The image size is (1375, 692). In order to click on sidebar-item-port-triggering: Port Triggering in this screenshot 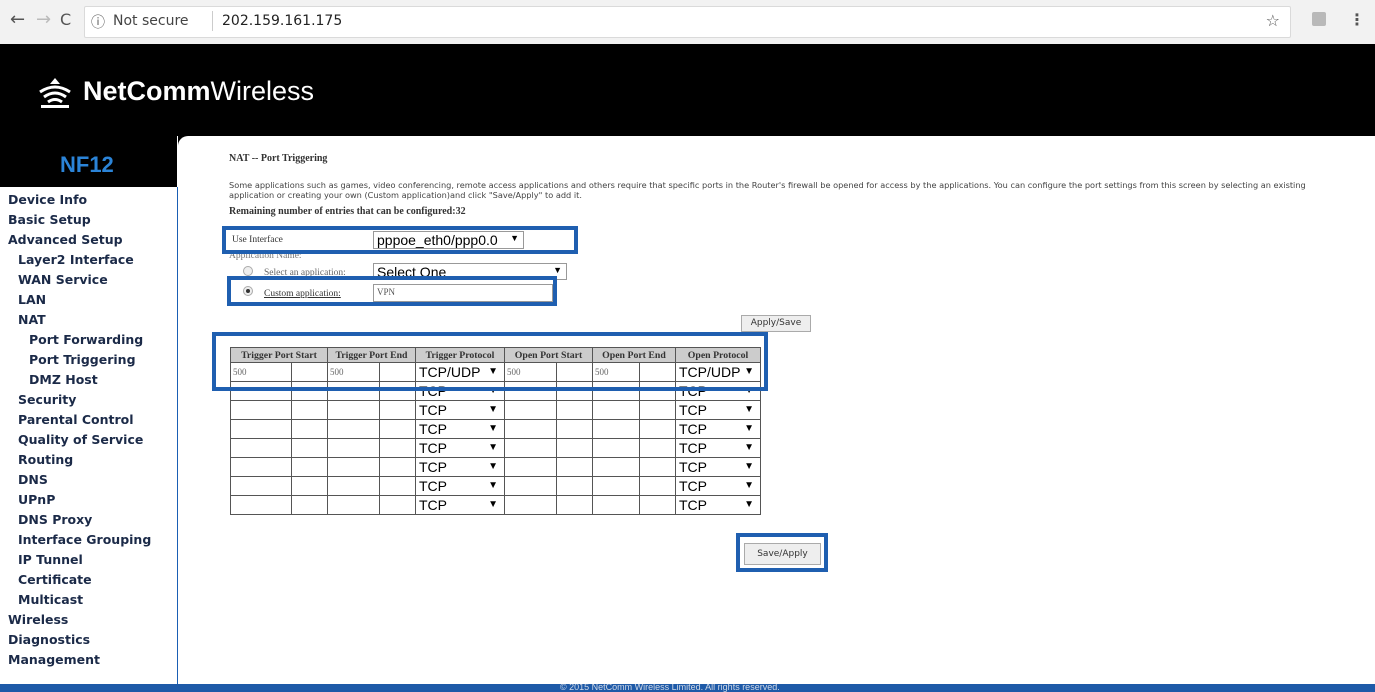, I will do `click(82, 359)`.